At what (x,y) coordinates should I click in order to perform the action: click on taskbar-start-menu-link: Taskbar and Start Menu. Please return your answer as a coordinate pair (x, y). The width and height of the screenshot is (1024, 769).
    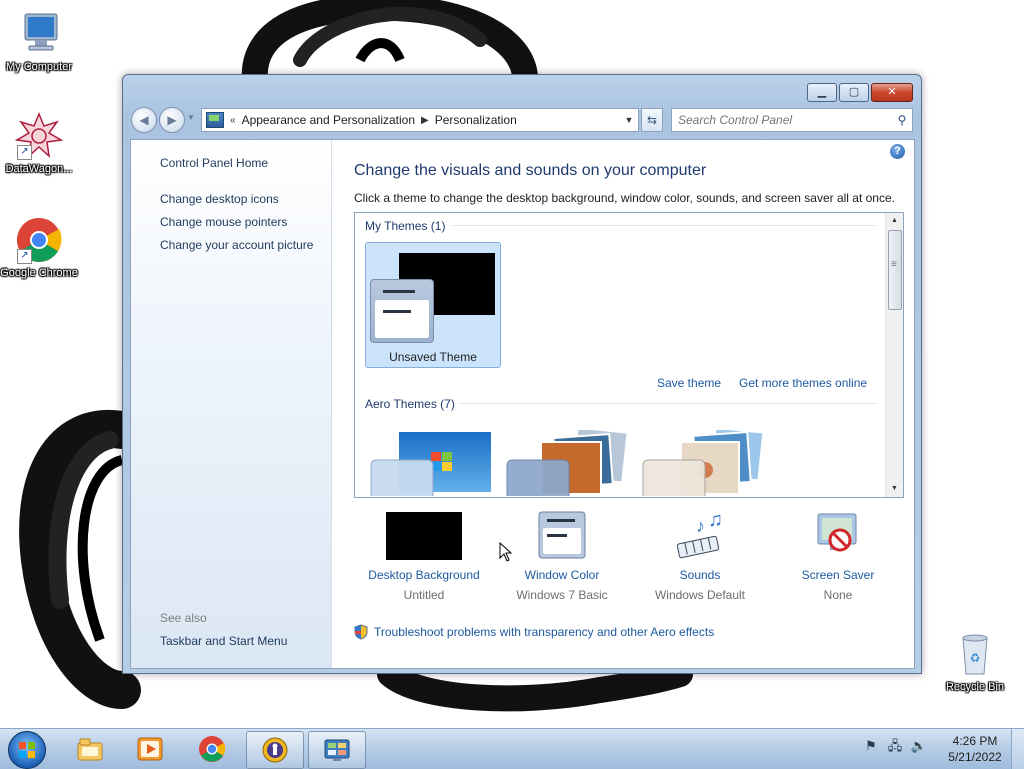
    Looking at the image, I should click on (223, 641).